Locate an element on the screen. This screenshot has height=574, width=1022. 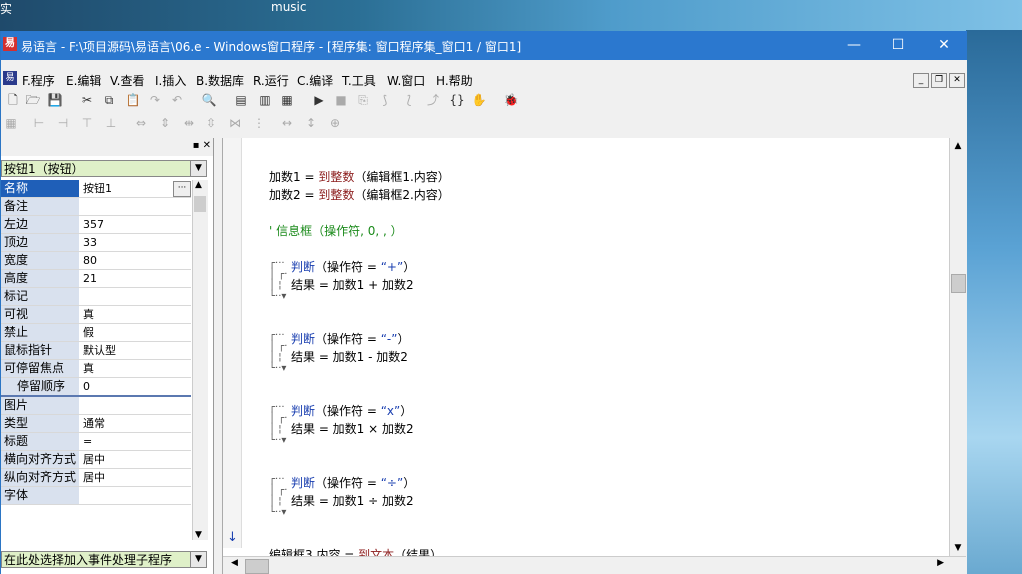
table-row: 图片 is located at coordinates (96, 406).